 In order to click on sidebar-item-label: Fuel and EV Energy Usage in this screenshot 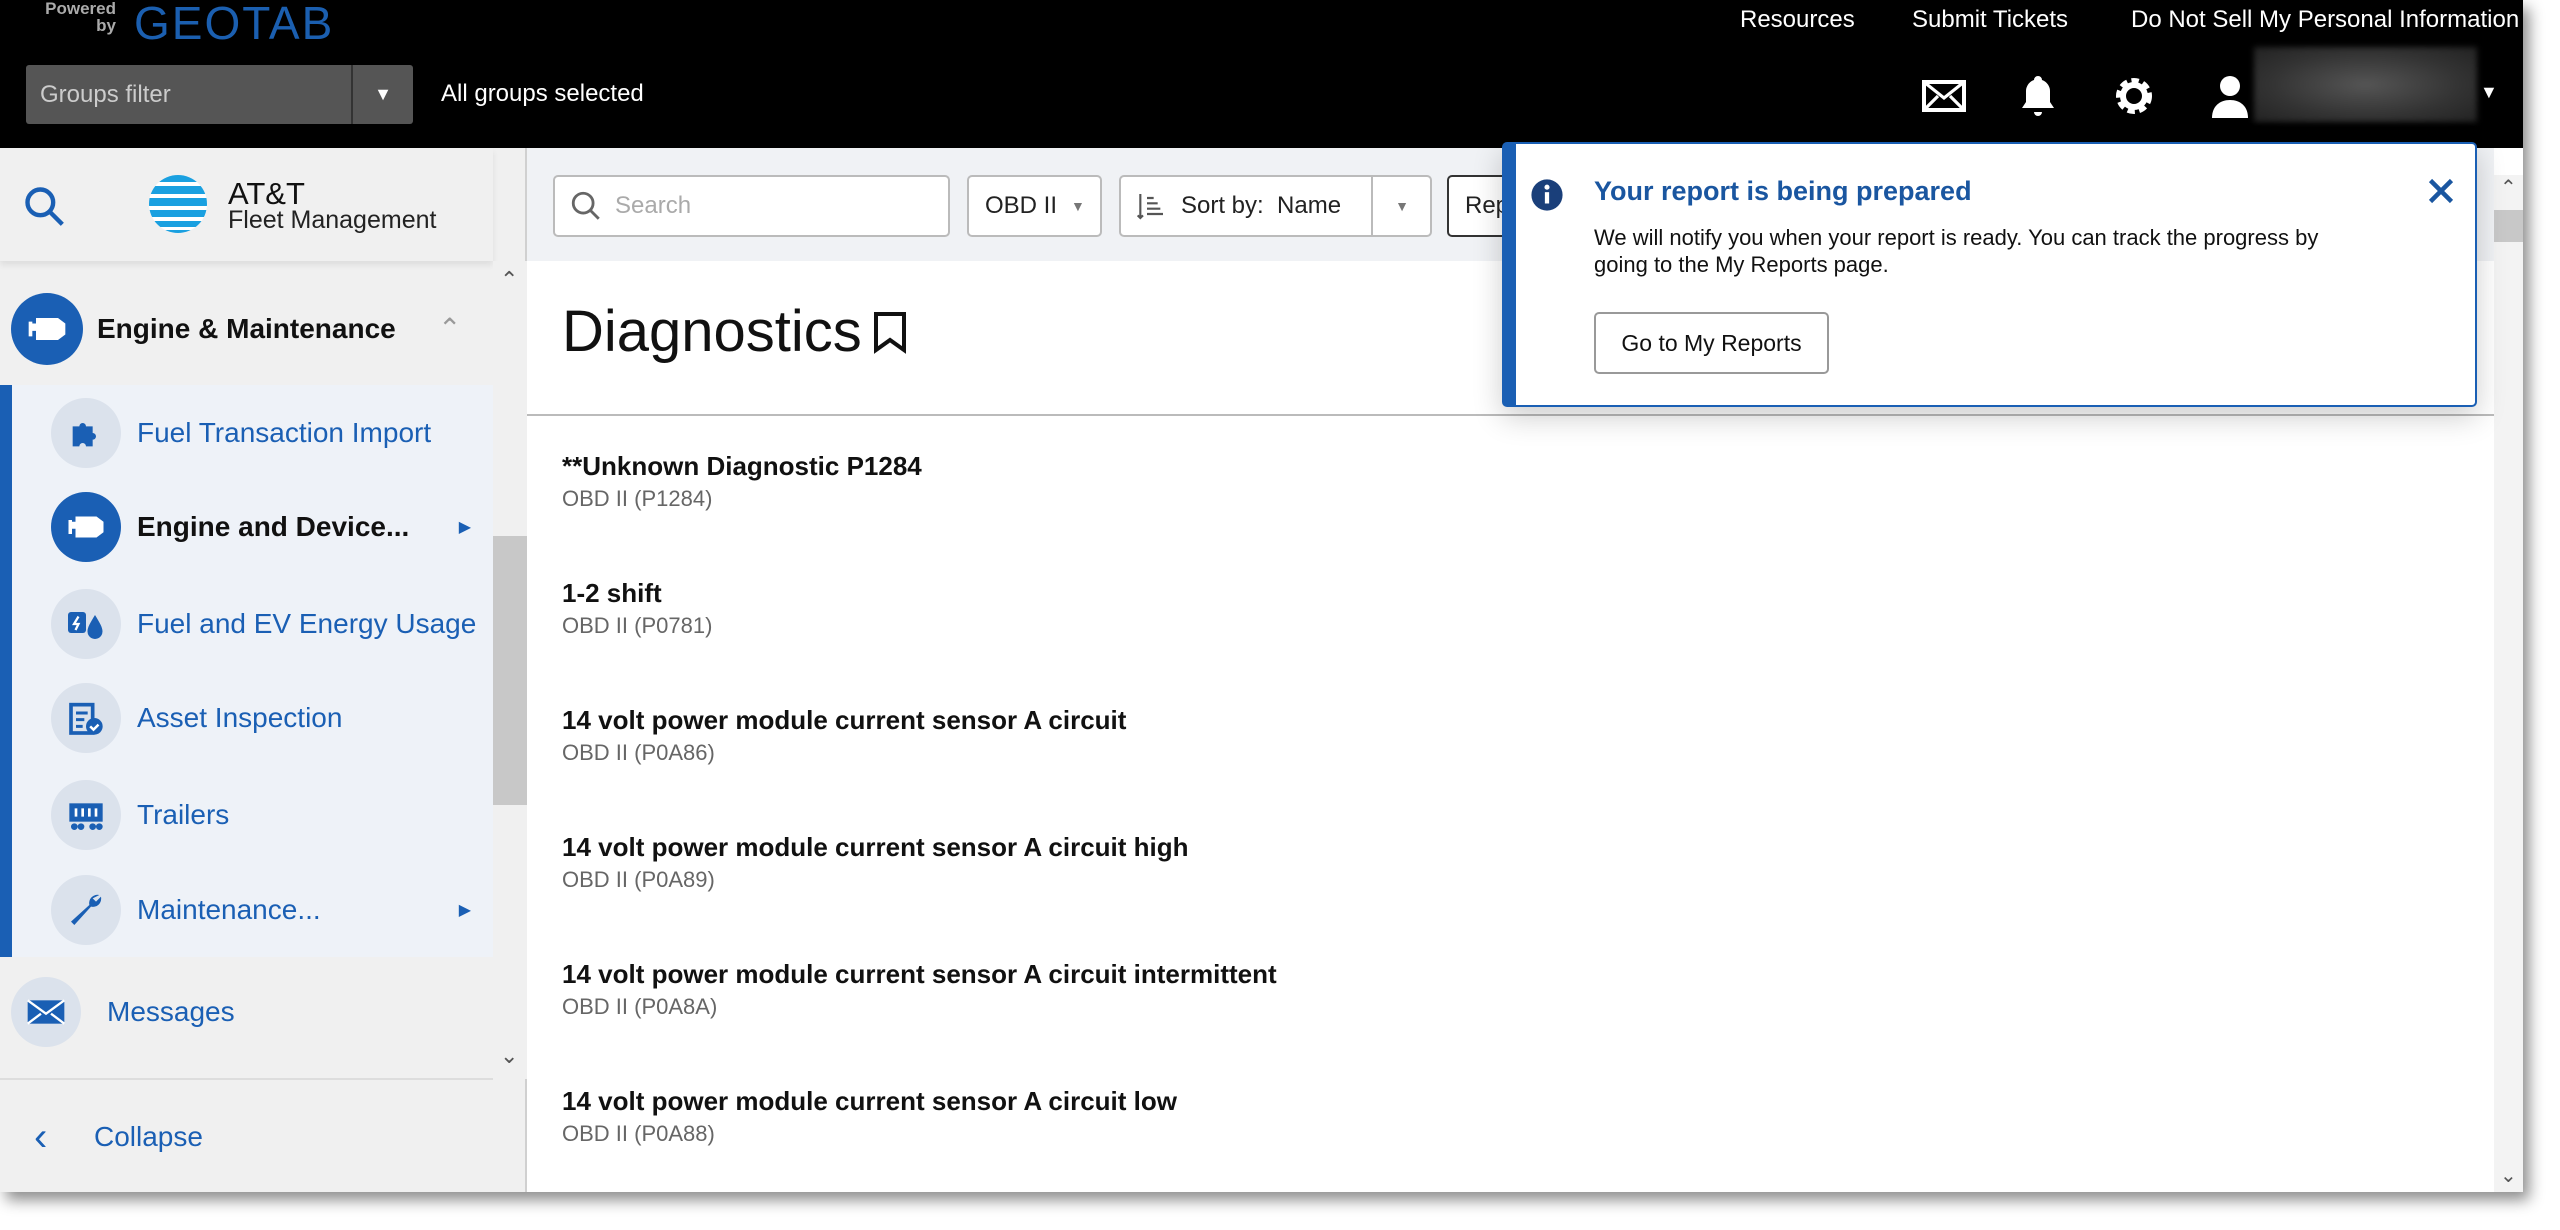, I will do `click(307, 623)`.